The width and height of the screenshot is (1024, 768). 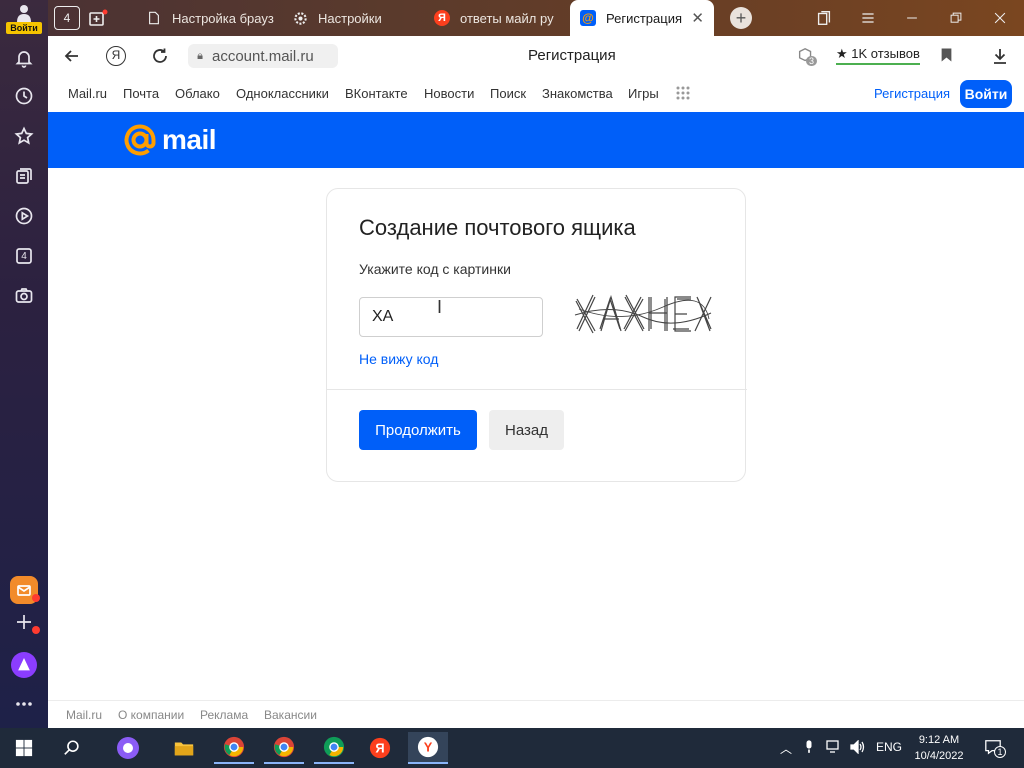 I want to click on alice-icon, so click(x=24, y=665).